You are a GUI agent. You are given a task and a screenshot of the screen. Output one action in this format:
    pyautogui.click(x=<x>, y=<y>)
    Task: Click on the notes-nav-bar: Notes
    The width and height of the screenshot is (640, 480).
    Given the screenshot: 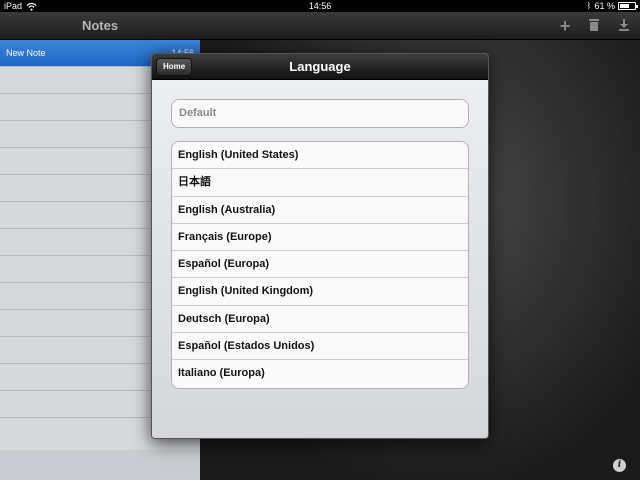 What is the action you would take?
    pyautogui.click(x=100, y=26)
    